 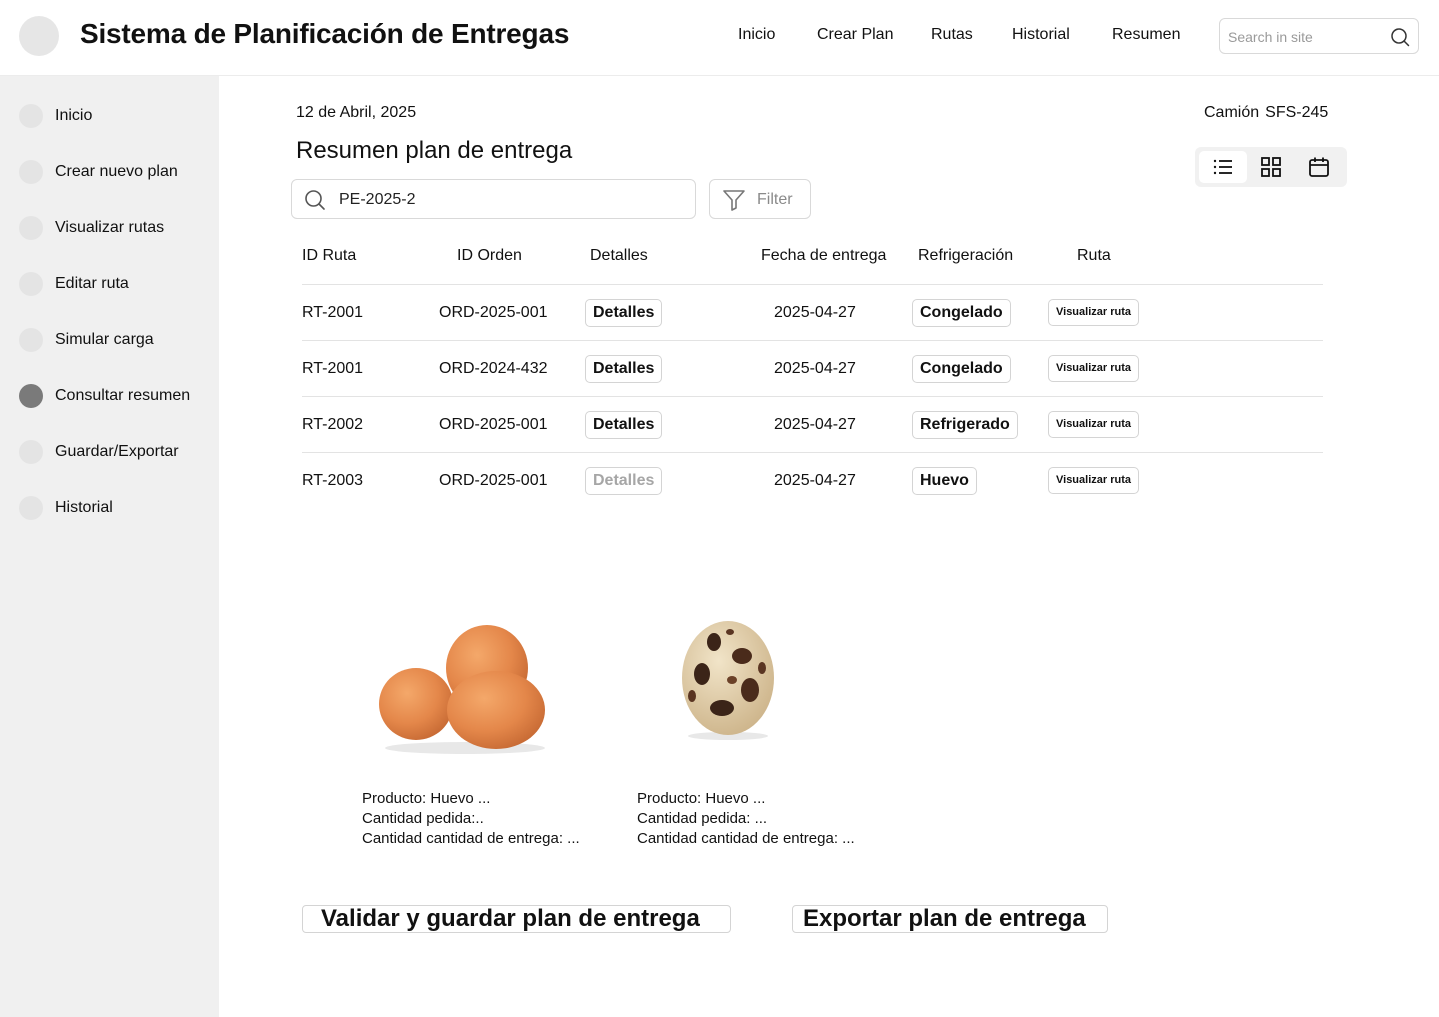 I want to click on sidebar-item-label: Editar ruta, so click(x=92, y=283).